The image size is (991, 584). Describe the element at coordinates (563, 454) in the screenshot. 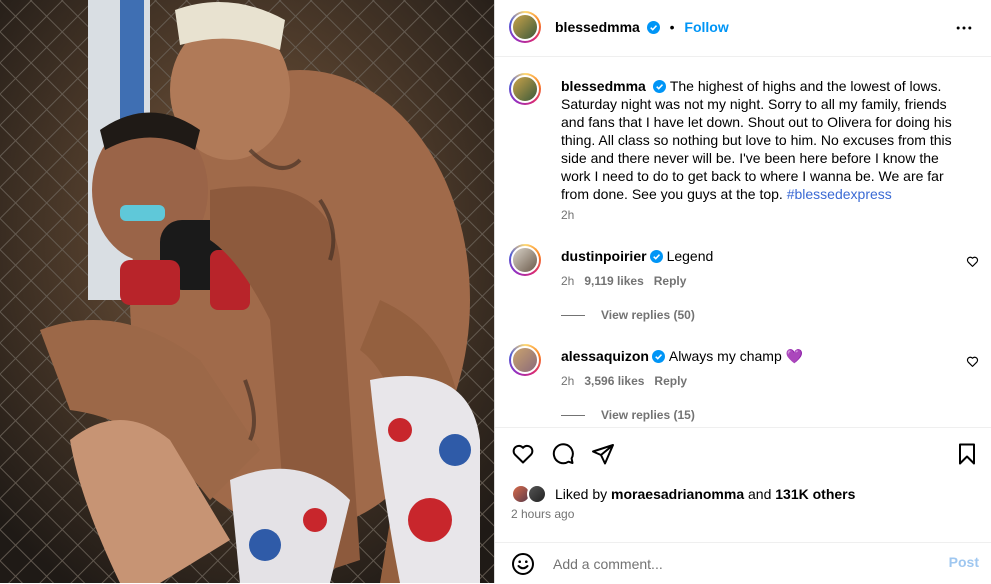

I see `comment-icon` at that location.